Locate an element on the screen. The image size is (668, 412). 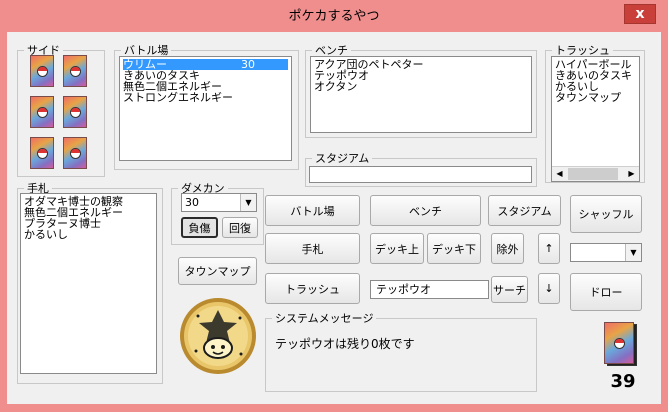
search-button: サーチ is located at coordinates (509, 289).